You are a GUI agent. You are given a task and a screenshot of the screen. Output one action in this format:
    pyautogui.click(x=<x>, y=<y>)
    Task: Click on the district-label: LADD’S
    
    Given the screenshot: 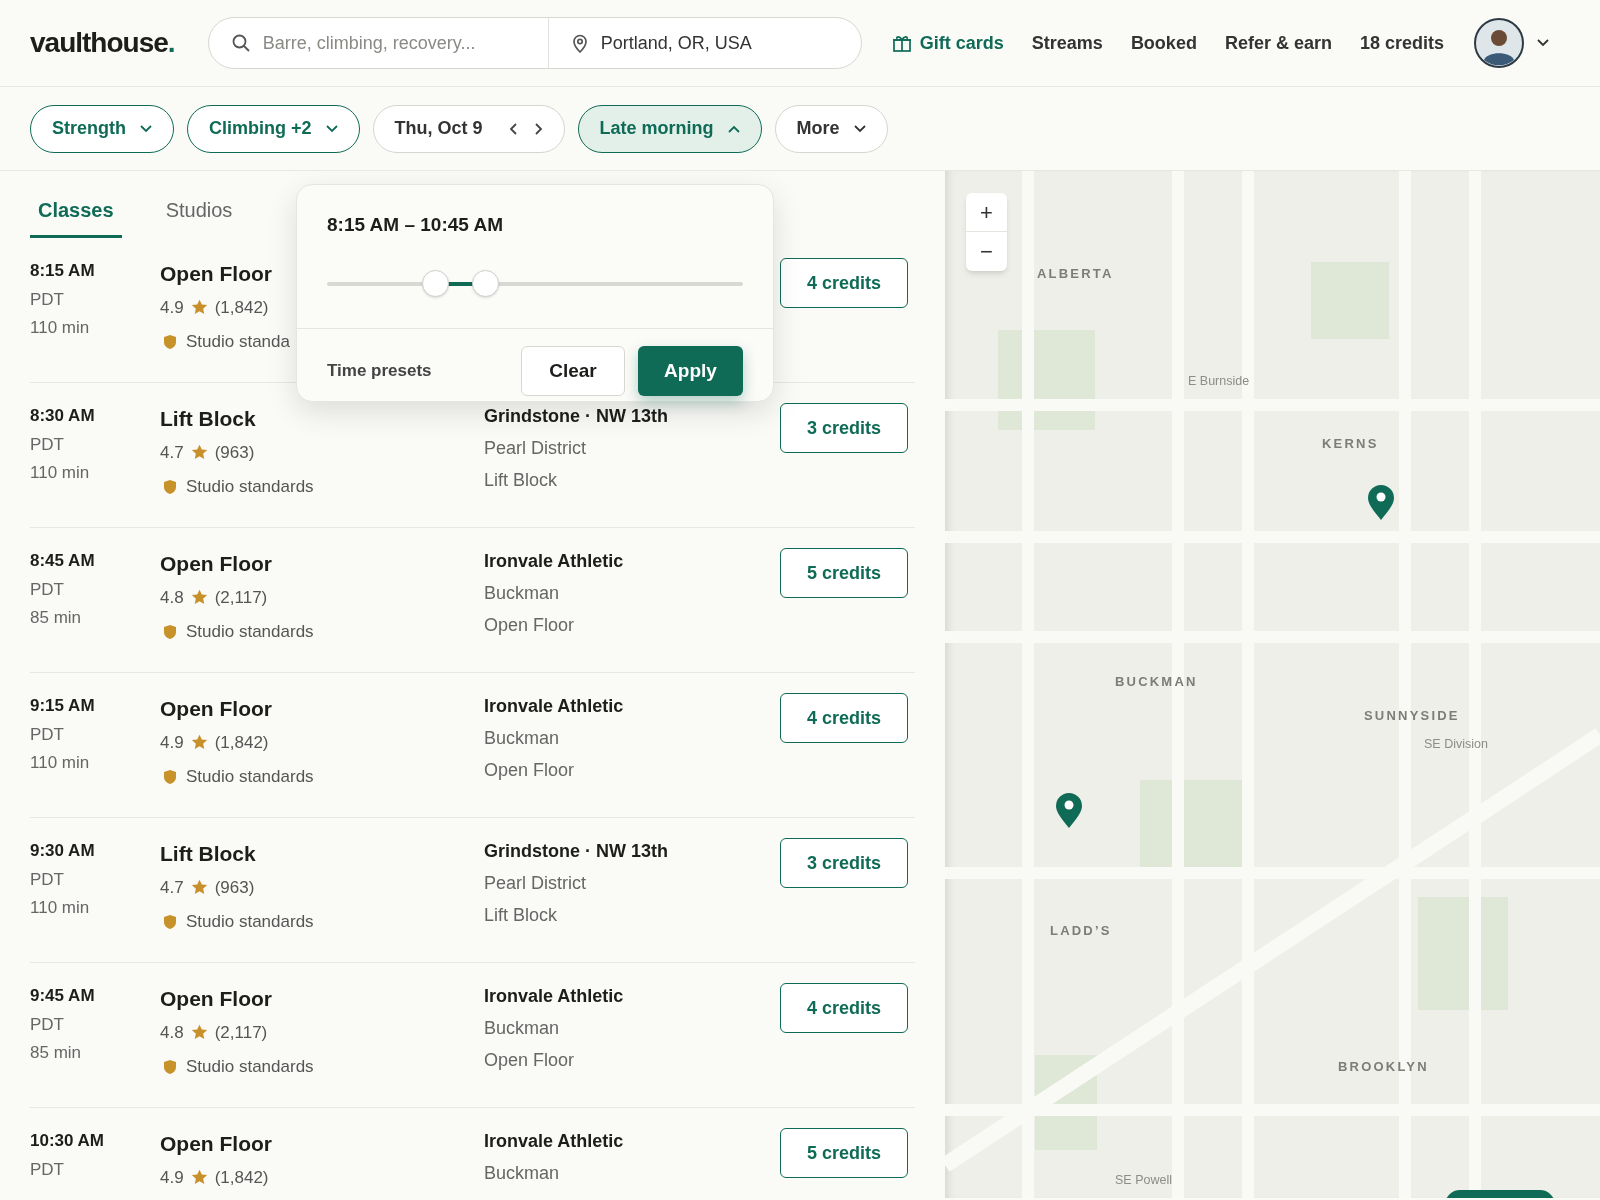 What is the action you would take?
    pyautogui.click(x=1081, y=930)
    